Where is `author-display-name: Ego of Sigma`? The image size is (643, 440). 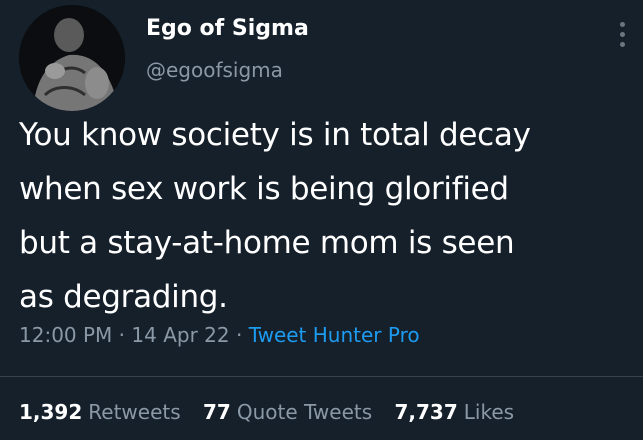 author-display-name: Ego of Sigma is located at coordinates (227, 28).